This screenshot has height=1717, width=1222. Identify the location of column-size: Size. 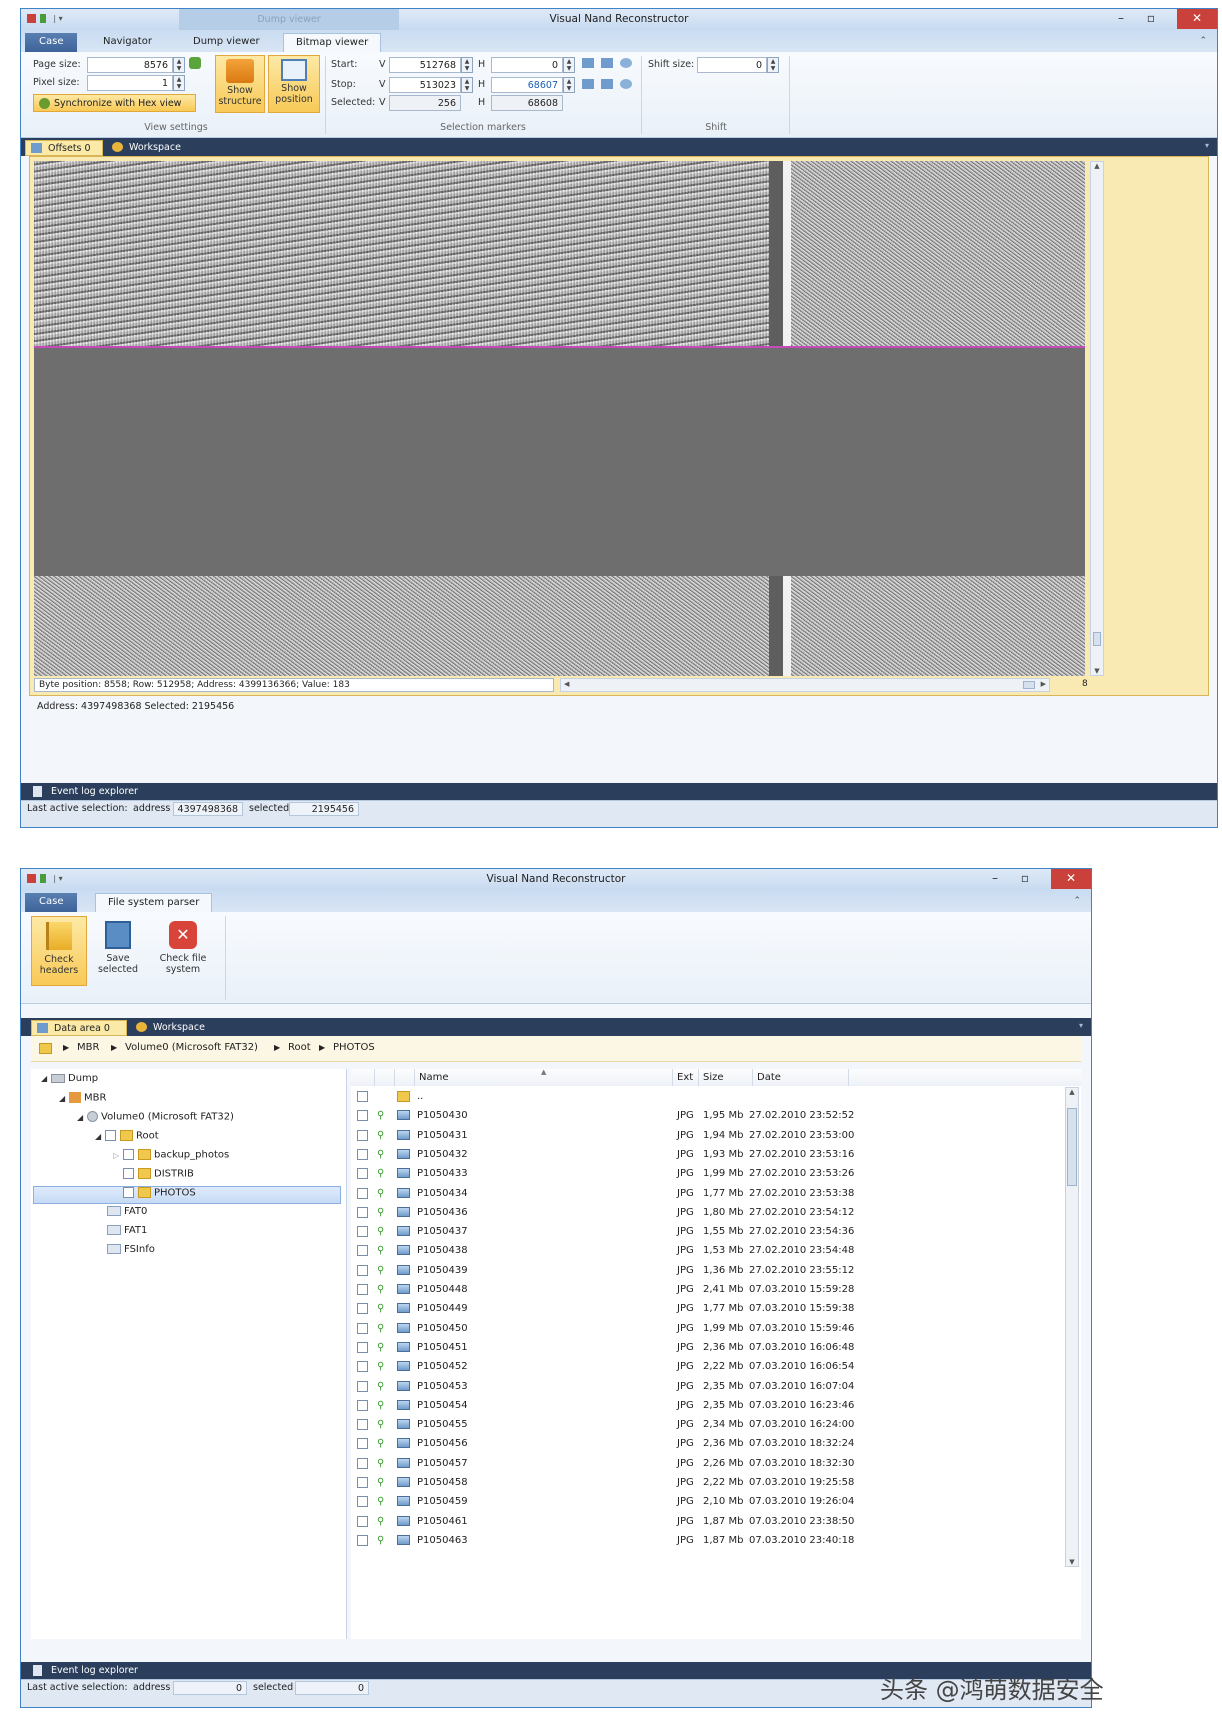
(726, 1077).